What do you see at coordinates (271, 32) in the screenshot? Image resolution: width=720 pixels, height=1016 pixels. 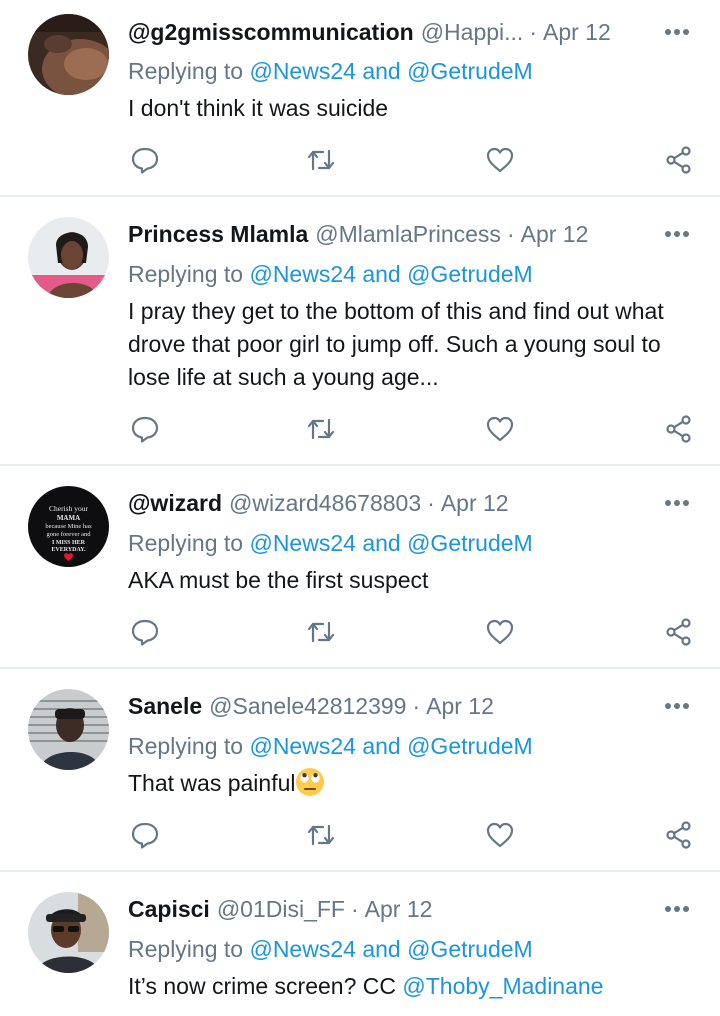 I see `author-name: @g2gmisscommunication` at bounding box center [271, 32].